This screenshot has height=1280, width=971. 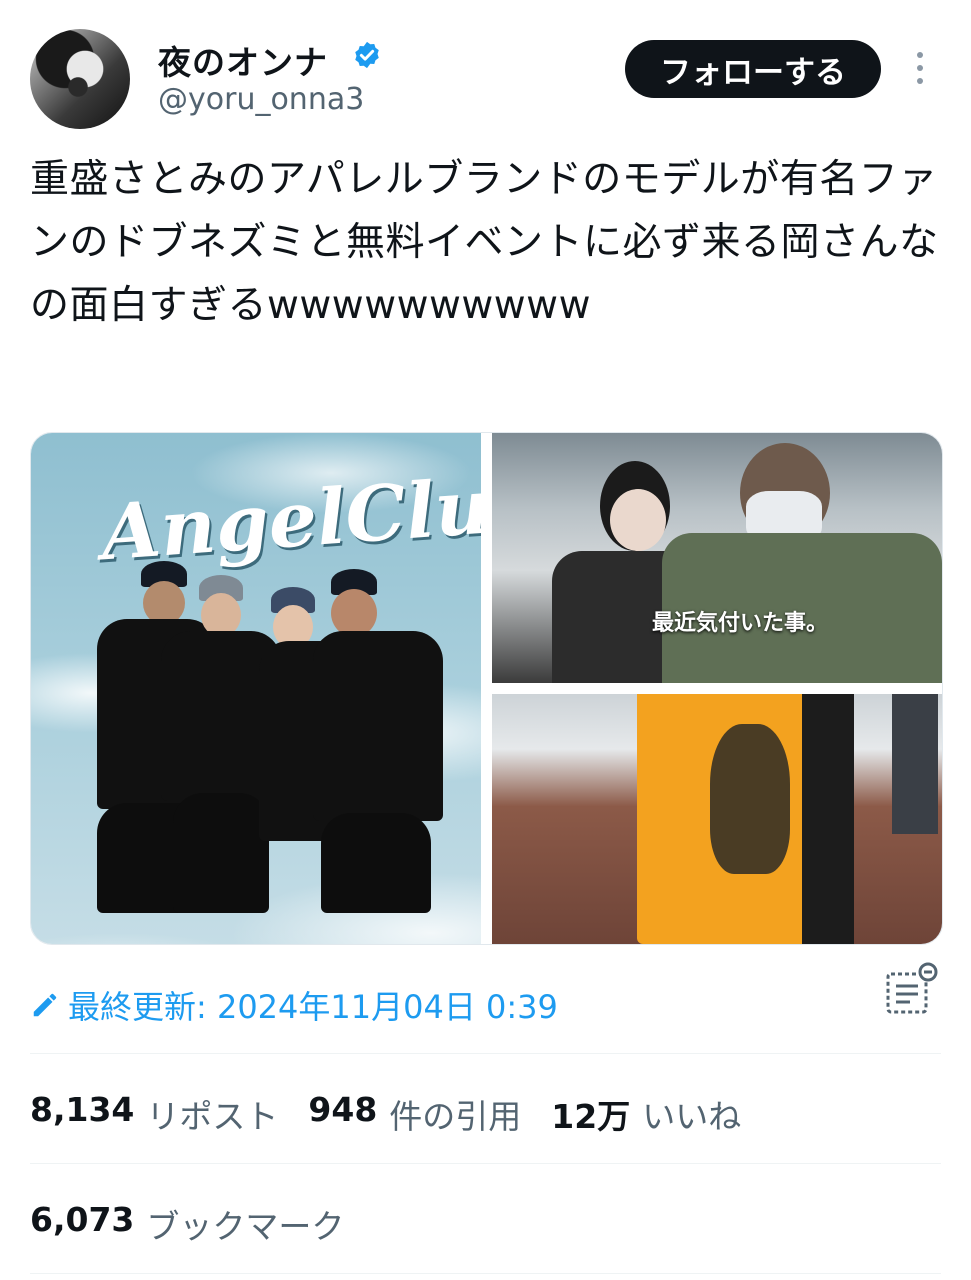 I want to click on bookmark-stats: 6,073 ブックマーク, so click(x=202, y=1224).